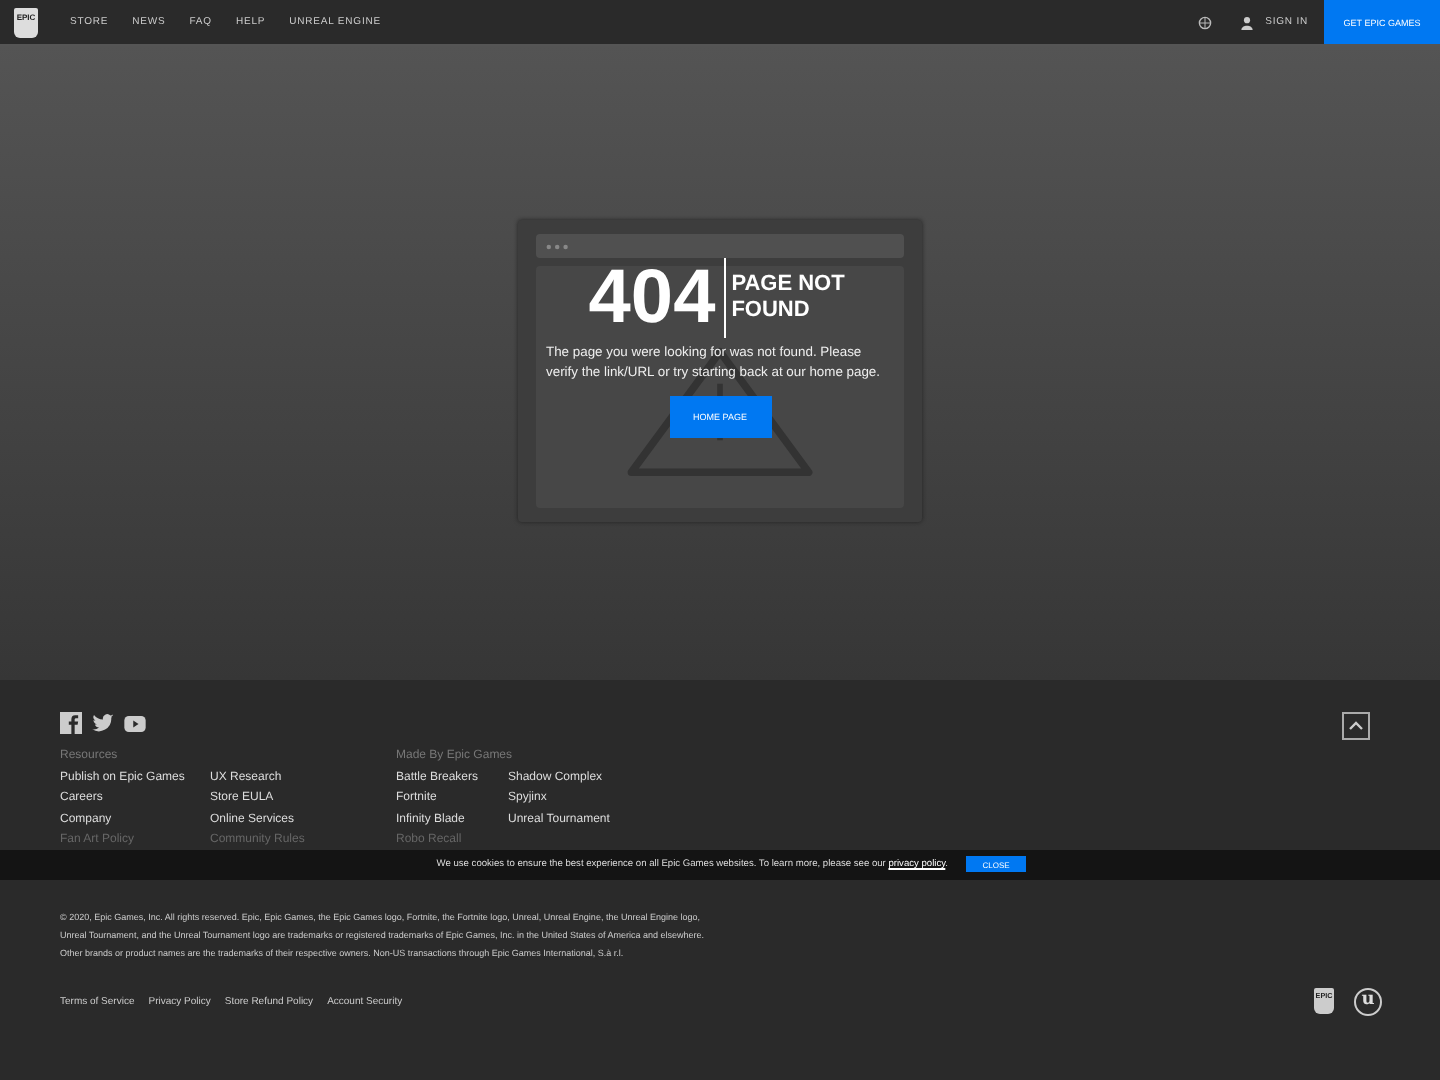 Image resolution: width=1440 pixels, height=1080 pixels. I want to click on error-title: PAGE NOT FOUND, so click(788, 298).